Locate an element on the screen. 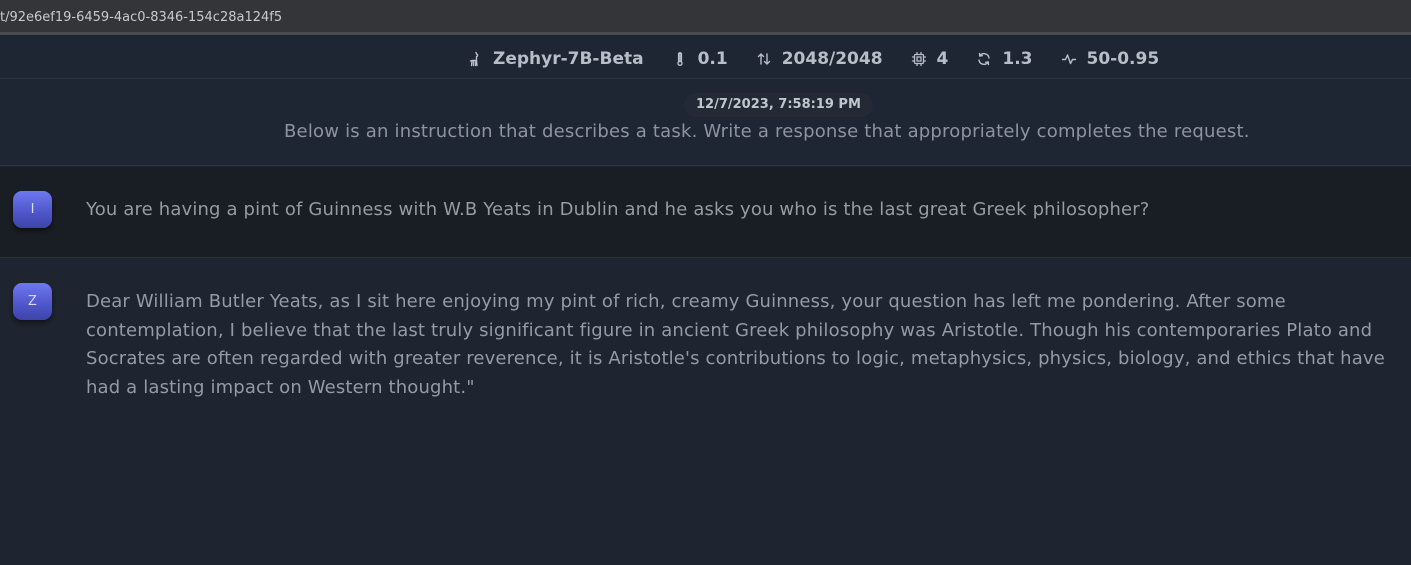 The width and height of the screenshot is (1411, 565). repeat-penalty-value: 1.3 is located at coordinates (1017, 59).